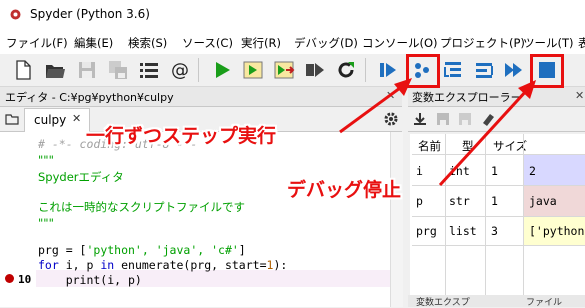 The width and height of the screenshot is (585, 308). What do you see at coordinates (23, 70) in the screenshot?
I see `new-file-icon` at bounding box center [23, 70].